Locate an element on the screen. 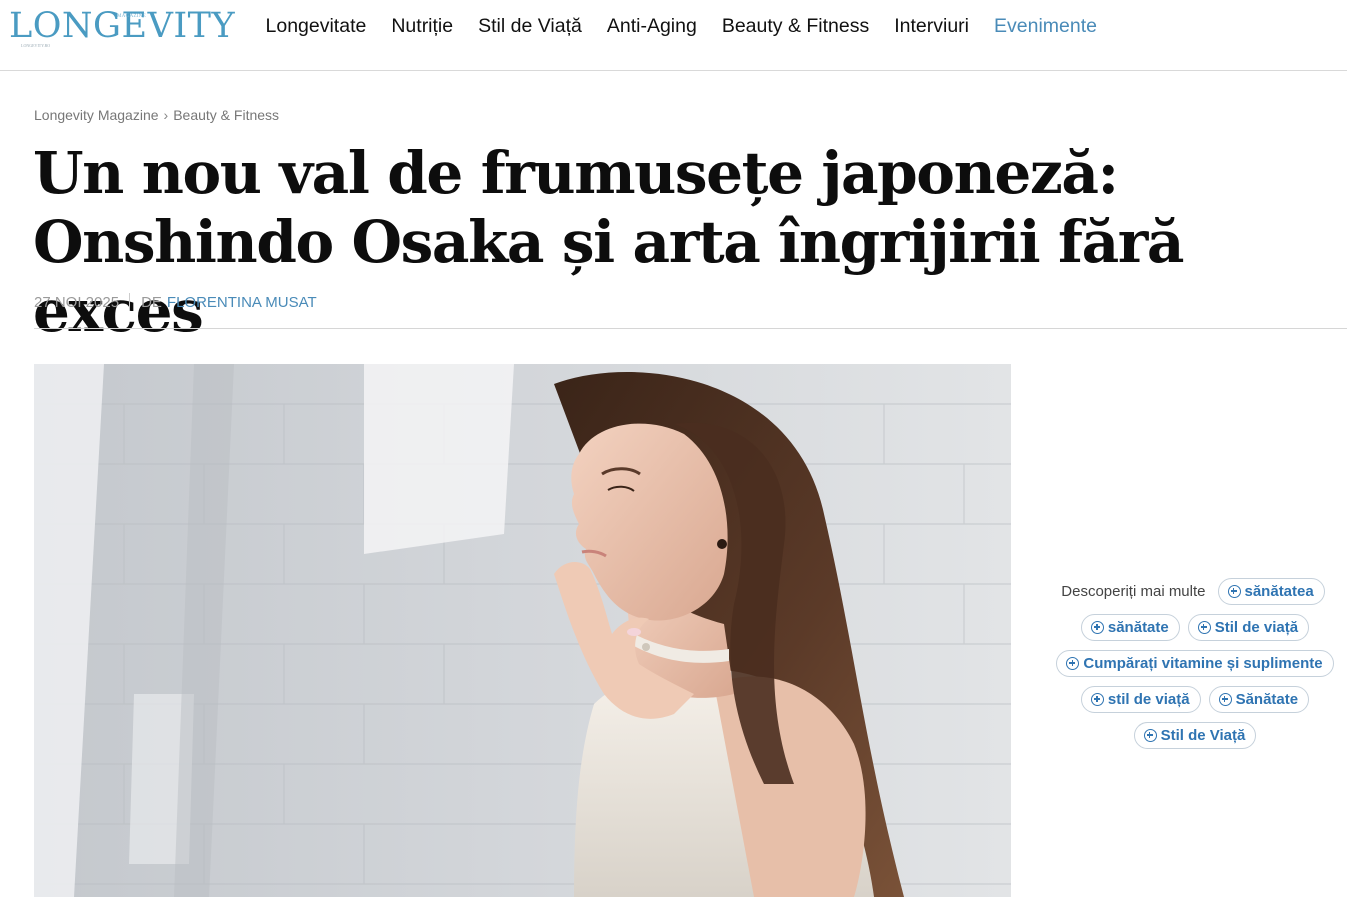 This screenshot has width=1347, height=897. author-link: FLORENTINA MUSAT is located at coordinates (242, 302).